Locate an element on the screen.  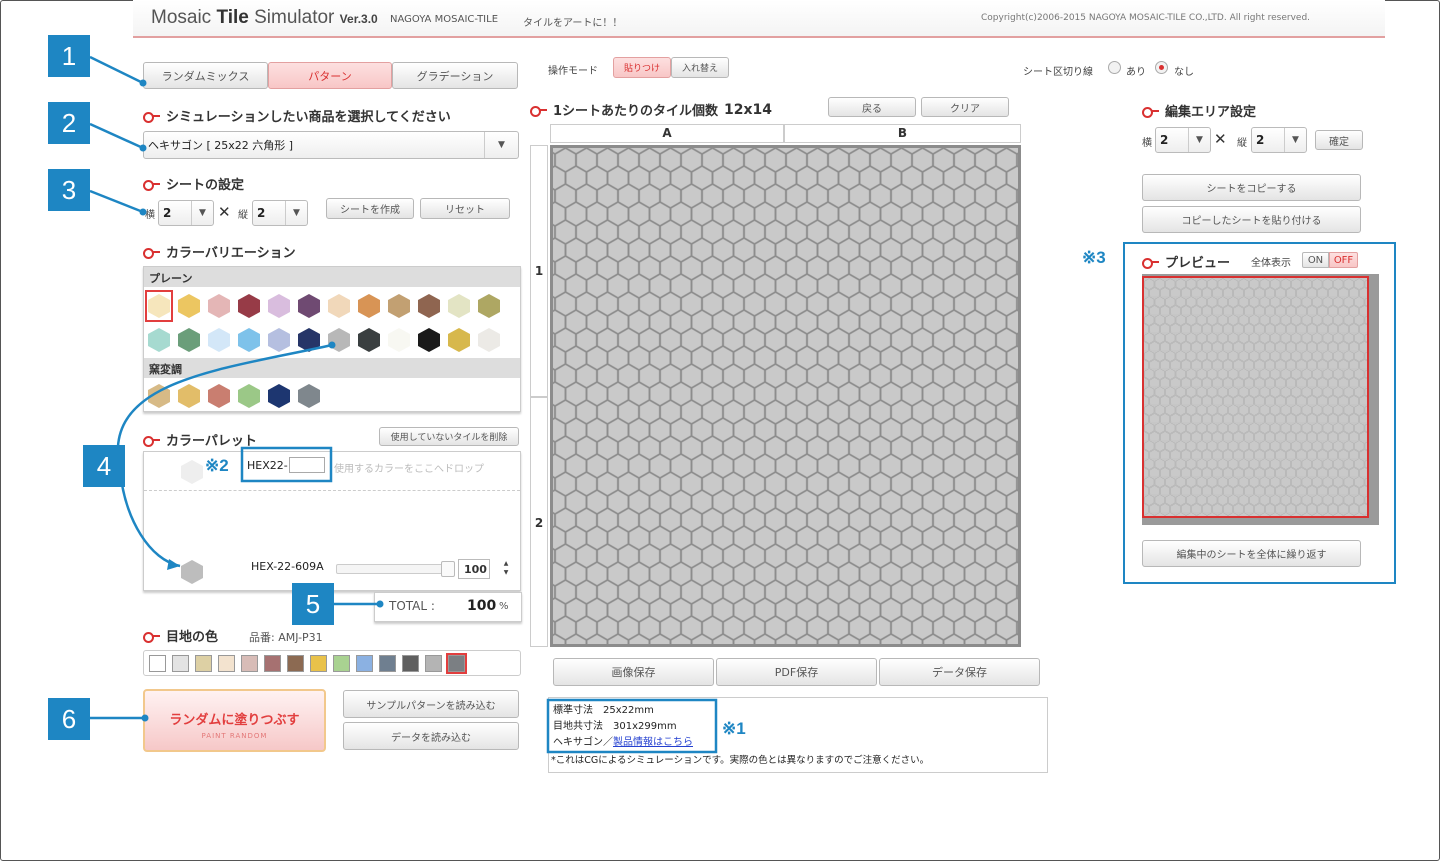
callout-badge-2: 2 is located at coordinates (69, 123).